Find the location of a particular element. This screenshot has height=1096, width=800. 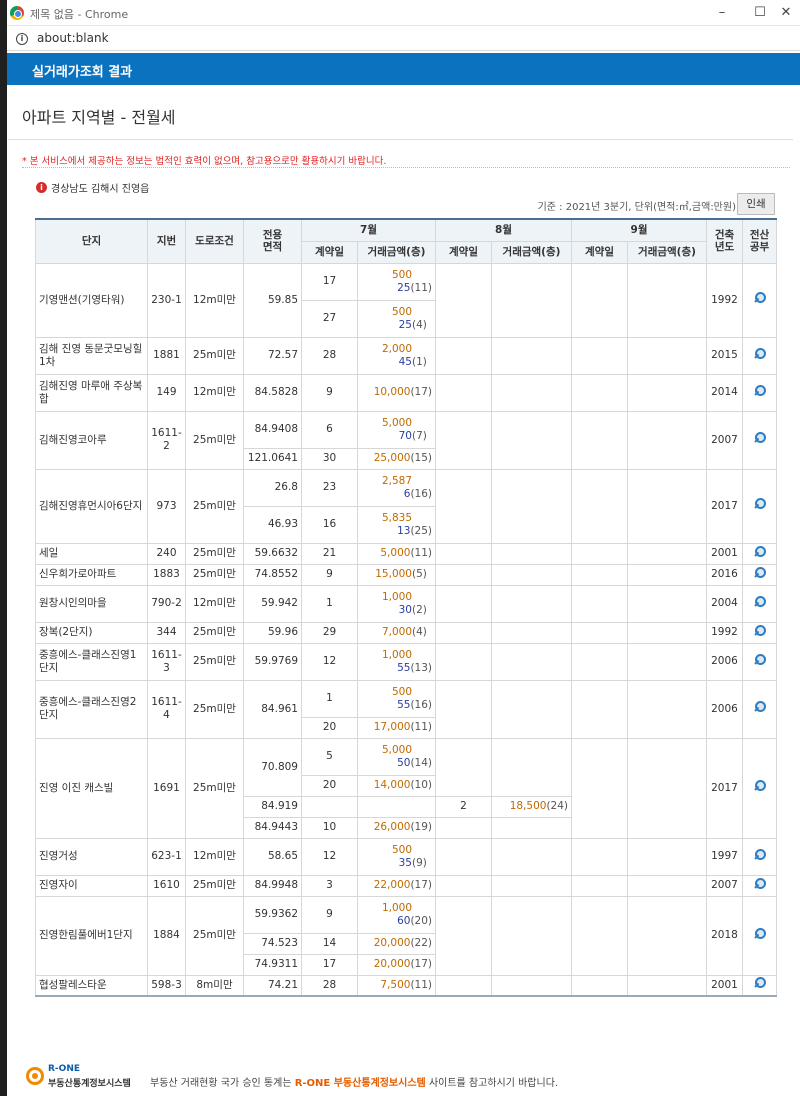

deal-amount: 500 25(11) is located at coordinates (396, 281).